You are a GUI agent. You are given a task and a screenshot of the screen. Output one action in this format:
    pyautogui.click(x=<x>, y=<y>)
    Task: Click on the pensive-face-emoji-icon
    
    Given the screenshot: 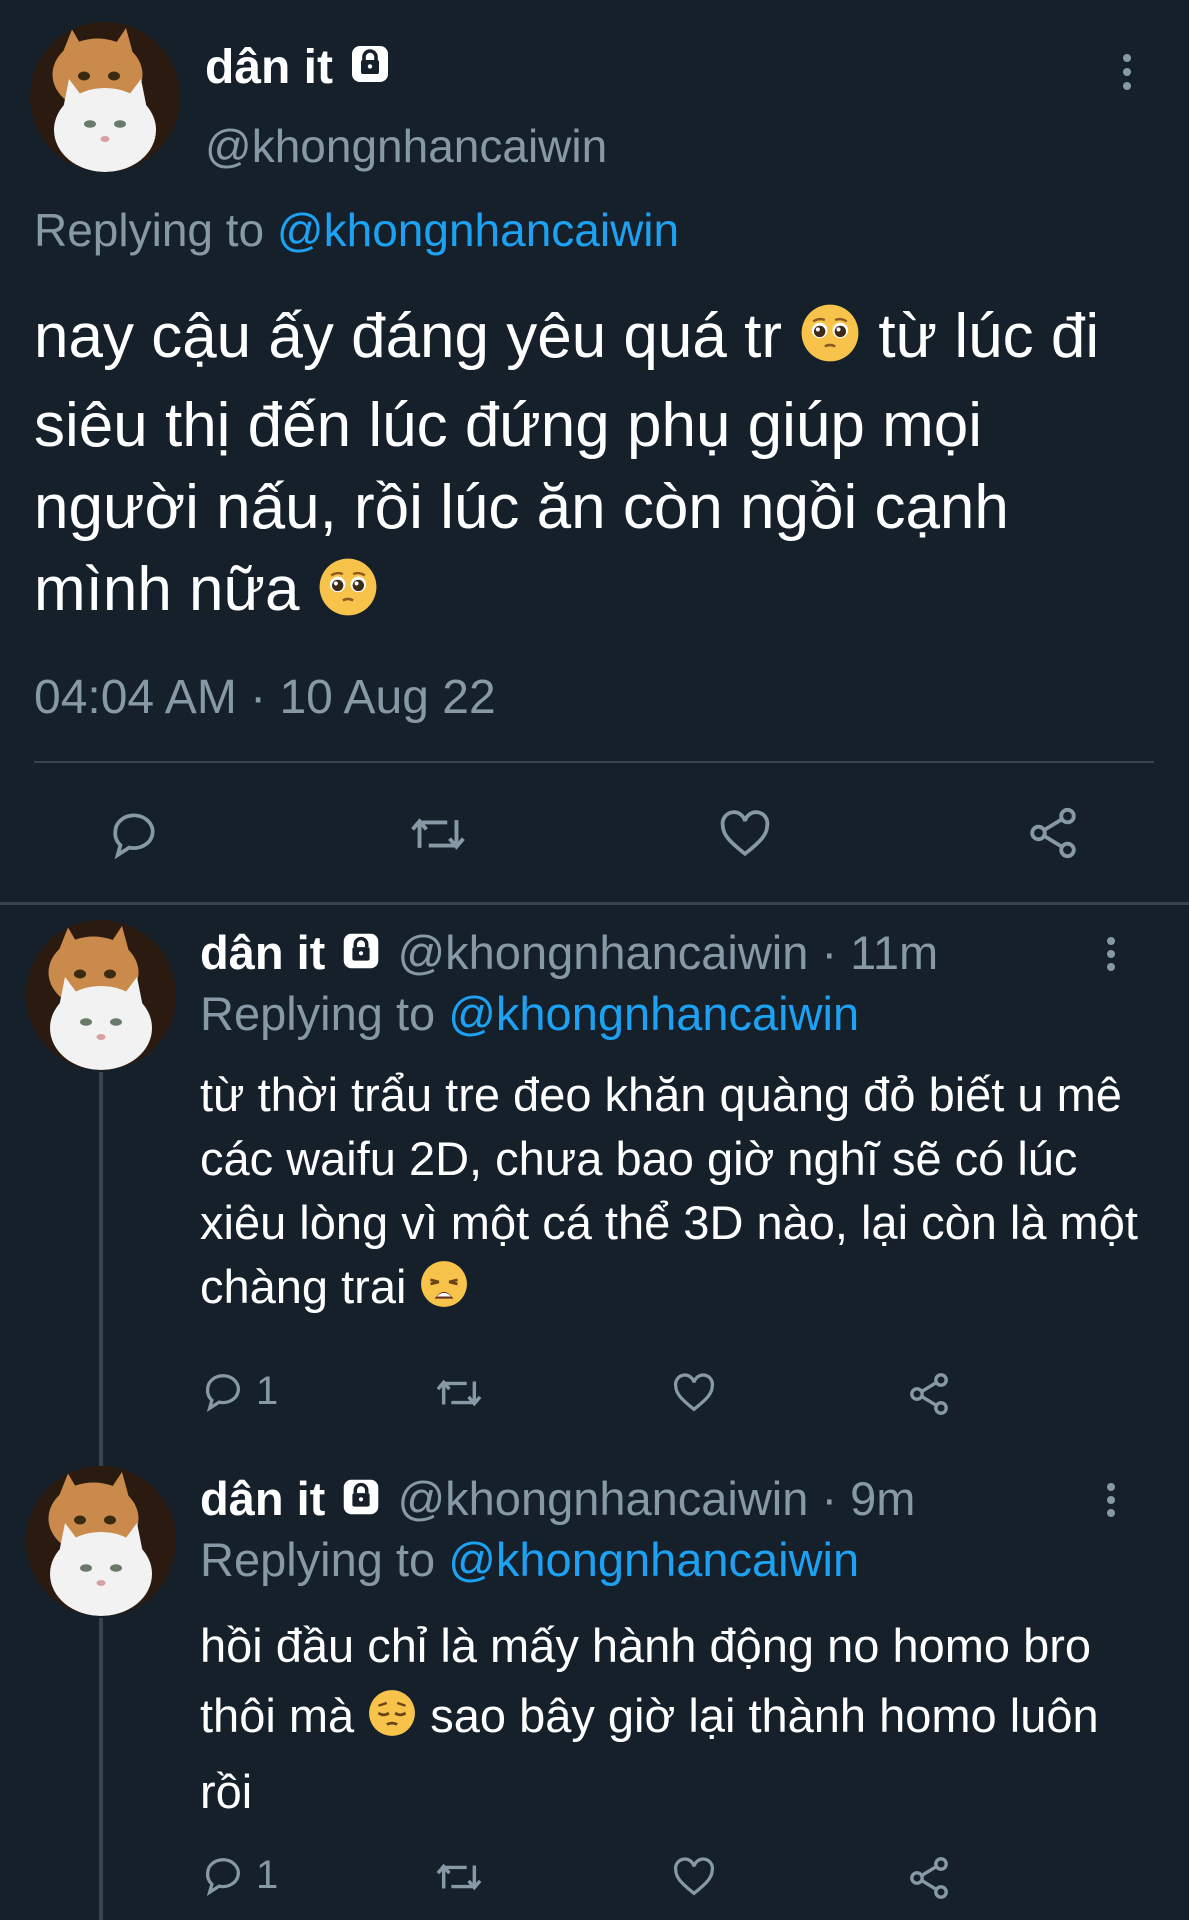 What is the action you would take?
    pyautogui.click(x=392, y=1722)
    